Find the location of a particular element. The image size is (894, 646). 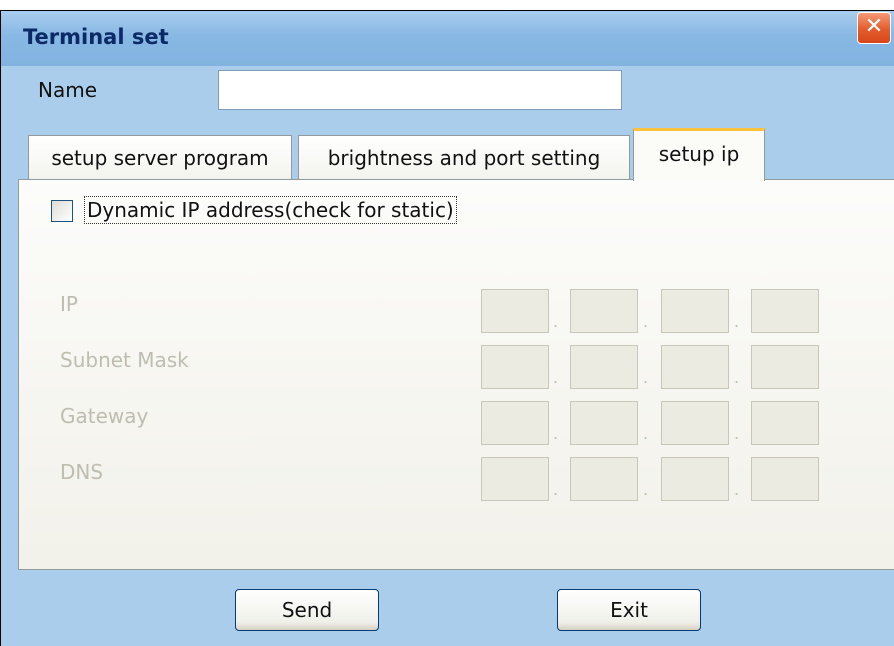

ip-label: IP is located at coordinates (69, 304).